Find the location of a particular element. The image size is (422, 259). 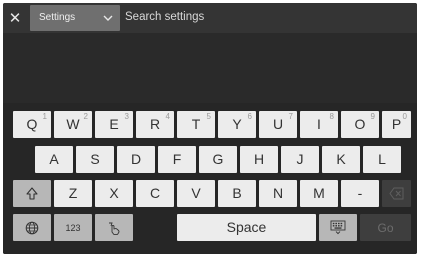

key-o: O9 is located at coordinates (360, 124).